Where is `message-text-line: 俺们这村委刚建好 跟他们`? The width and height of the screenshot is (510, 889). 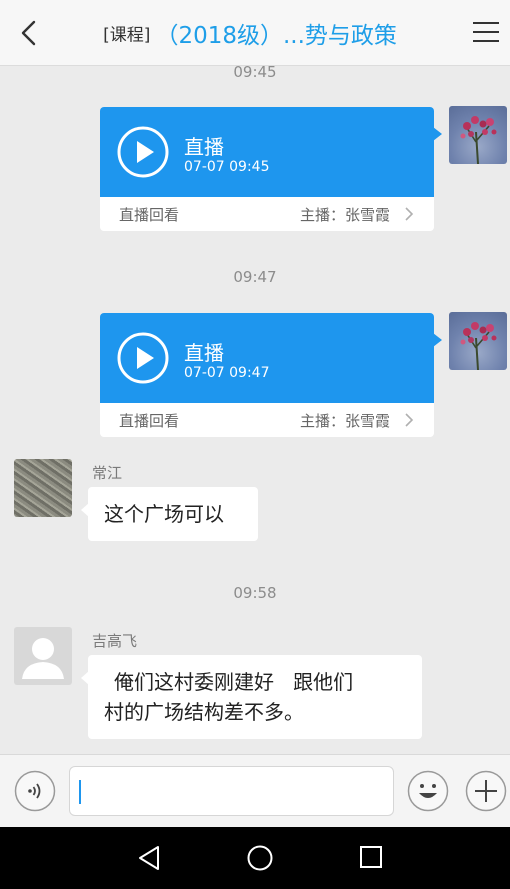
message-text-line: 俺们这村委刚建好 跟他们 is located at coordinates (234, 682).